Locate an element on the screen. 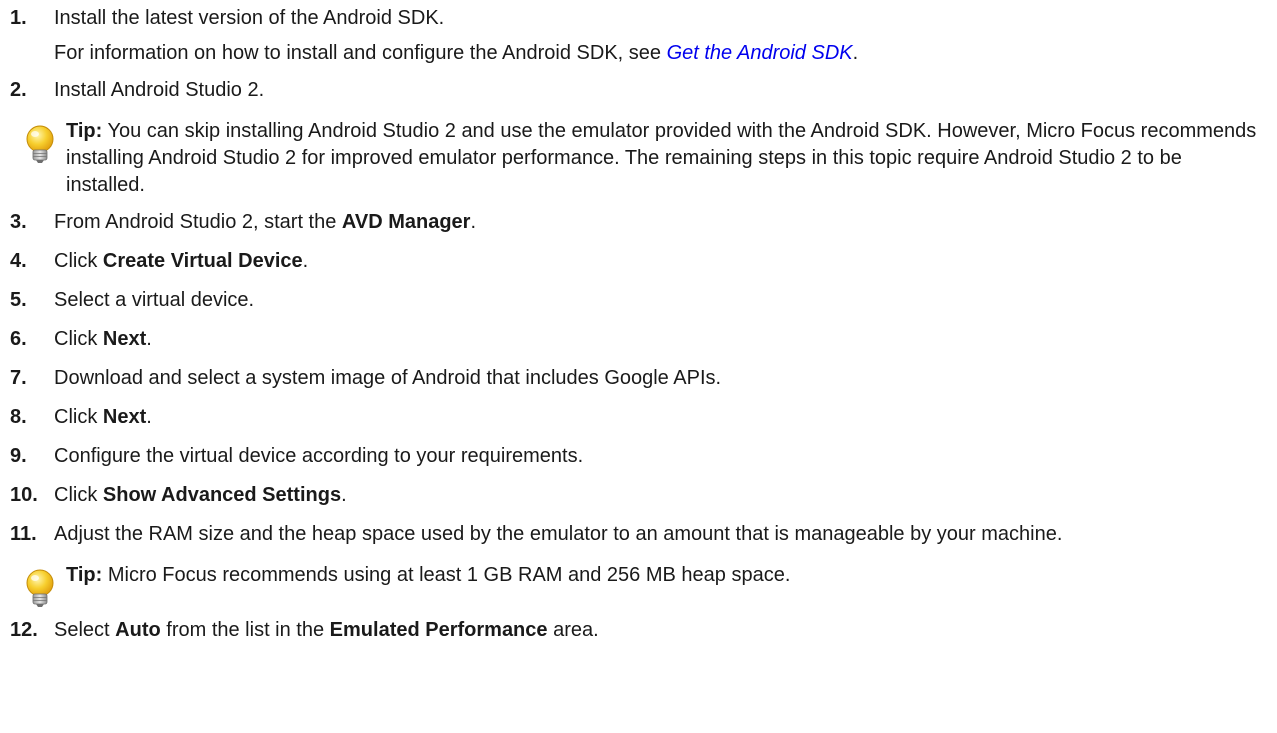 This screenshot has height=733, width=1277. step-number: 1. is located at coordinates (18, 18).